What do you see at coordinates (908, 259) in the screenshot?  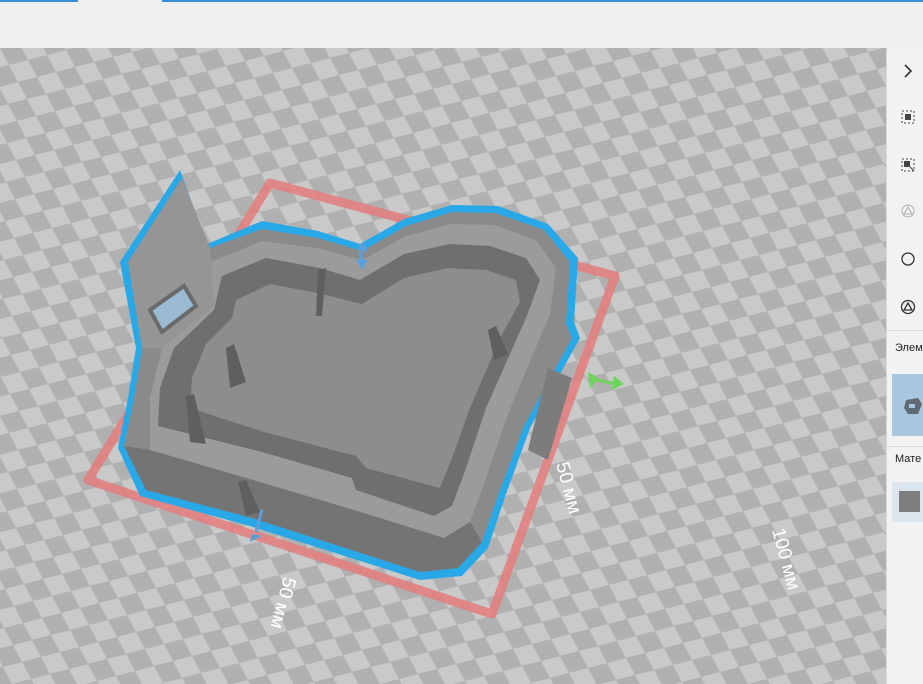 I see `circle-icon` at bounding box center [908, 259].